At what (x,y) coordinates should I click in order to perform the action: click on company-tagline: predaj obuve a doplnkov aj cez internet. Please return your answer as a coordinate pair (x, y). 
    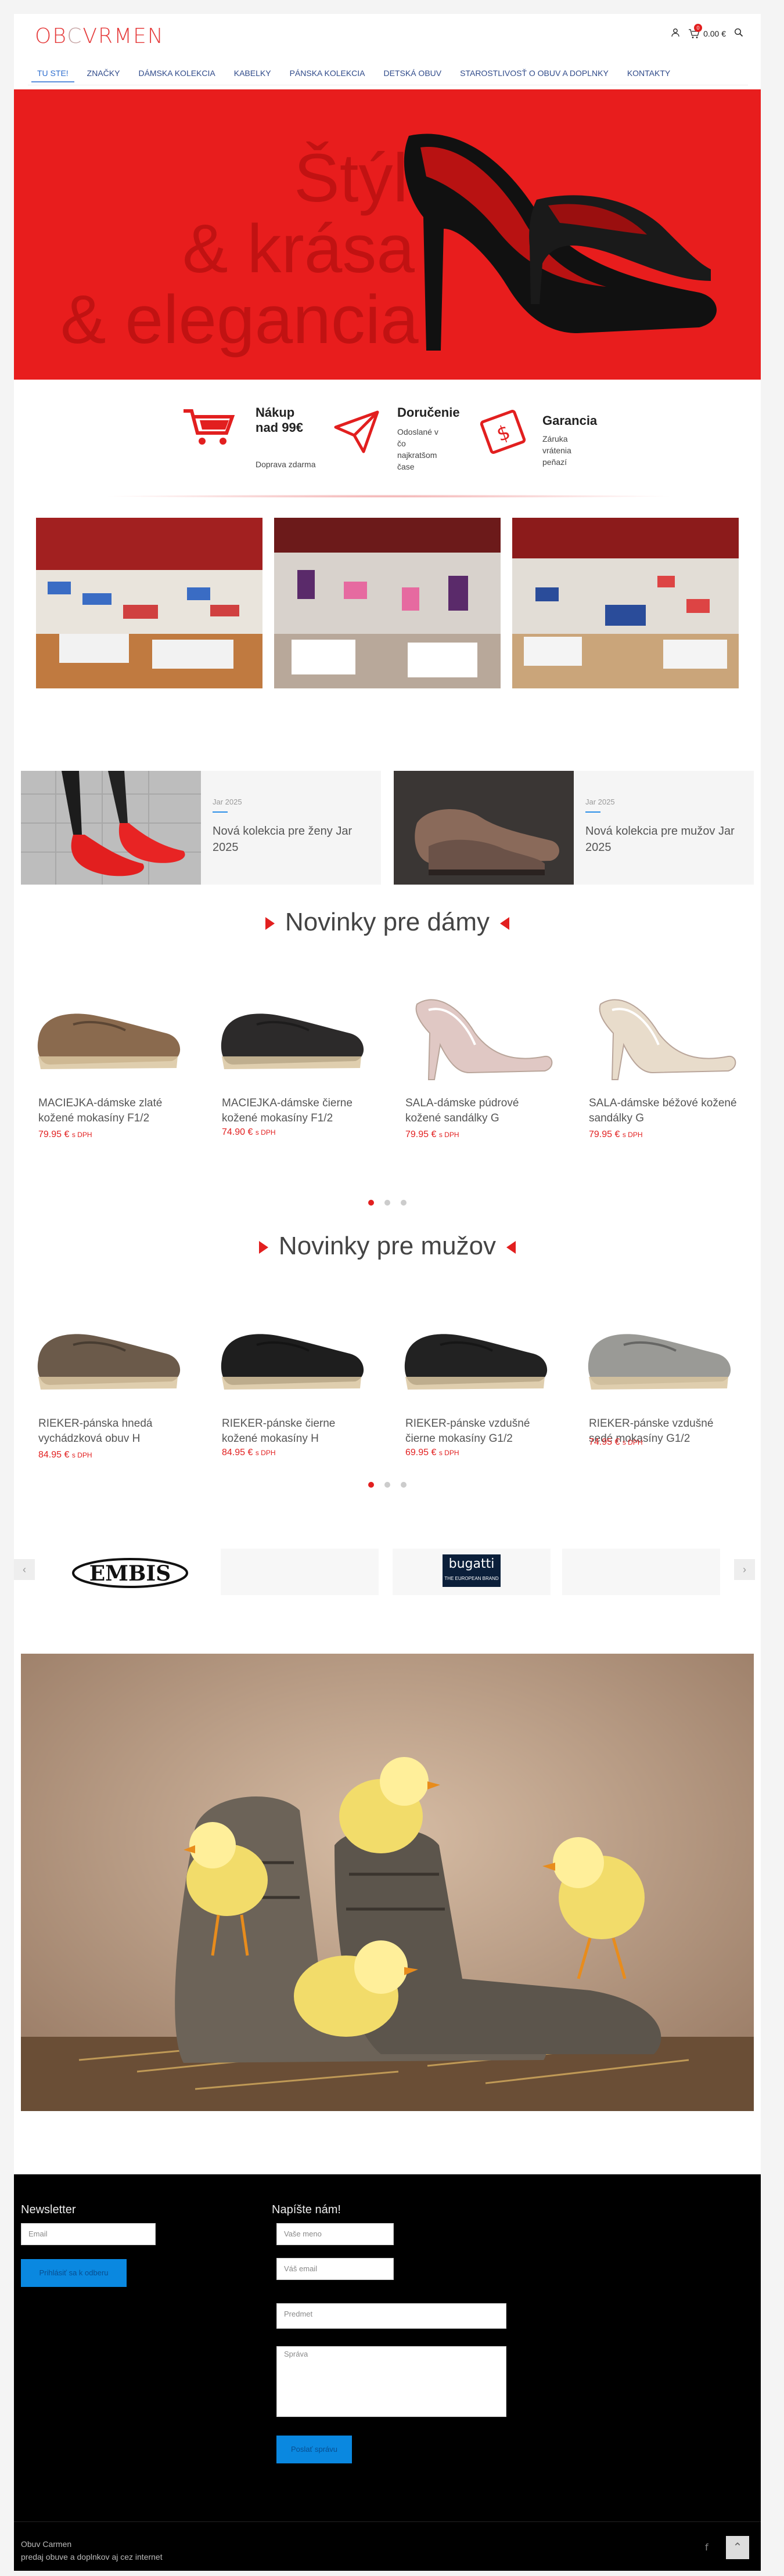
    Looking at the image, I should click on (92, 2557).